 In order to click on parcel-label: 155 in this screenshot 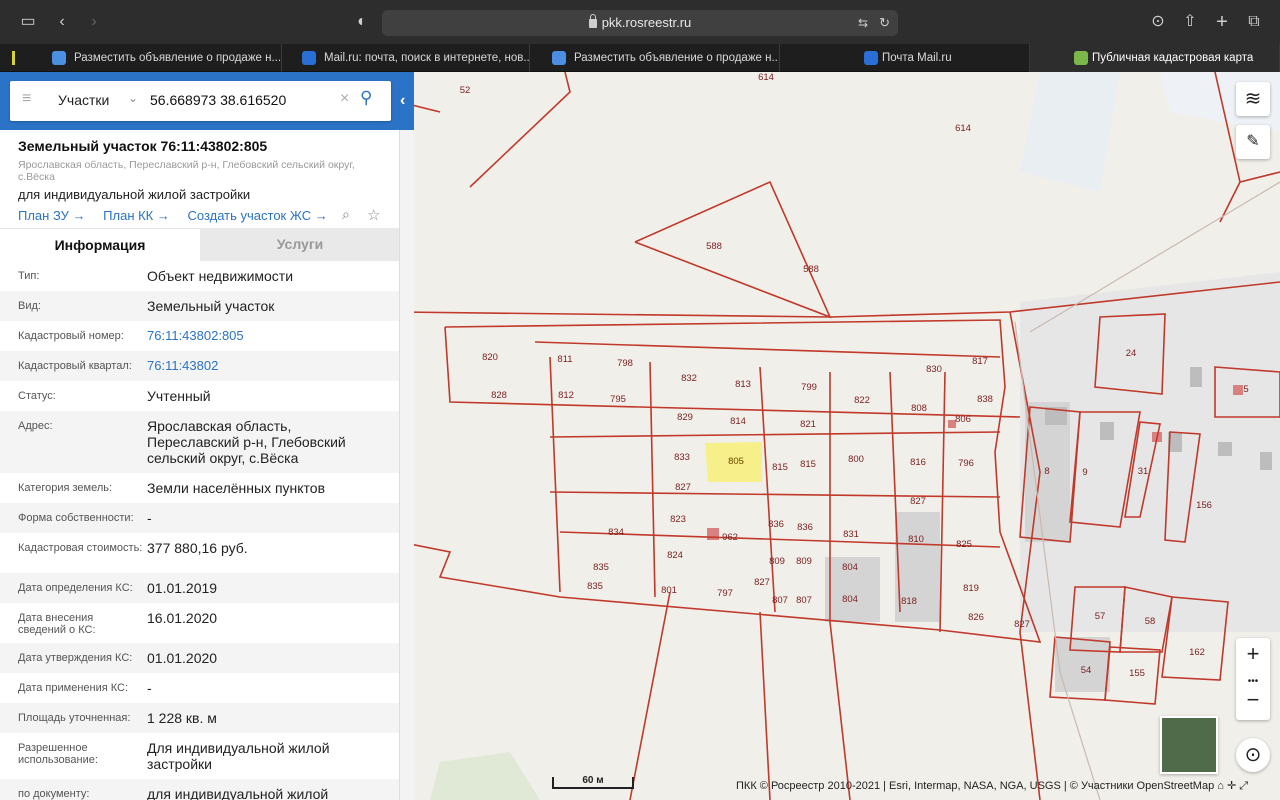, I will do `click(1137, 673)`.